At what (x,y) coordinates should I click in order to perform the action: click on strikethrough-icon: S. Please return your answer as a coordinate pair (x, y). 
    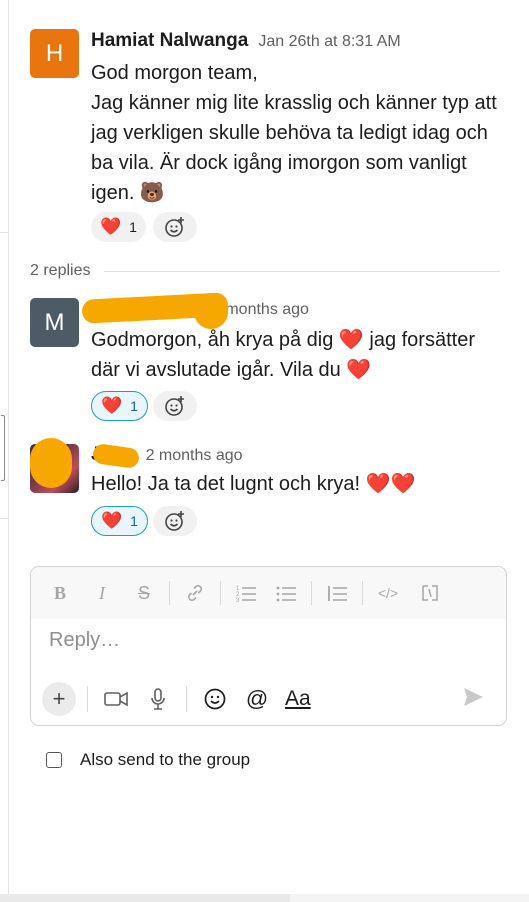
    Looking at the image, I should click on (144, 593).